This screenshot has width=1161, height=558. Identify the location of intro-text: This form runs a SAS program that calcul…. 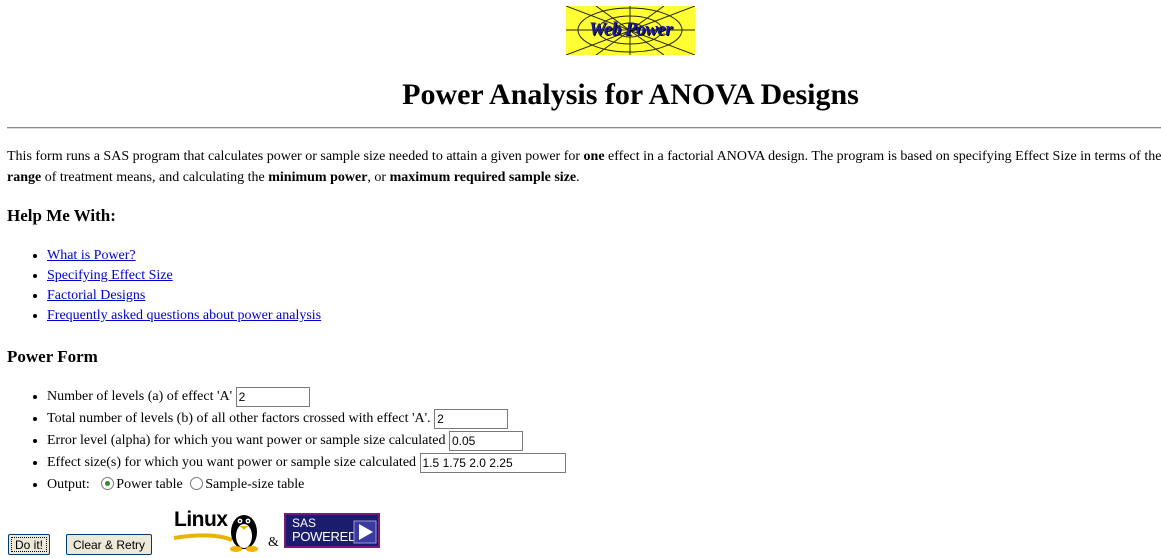
(584, 167).